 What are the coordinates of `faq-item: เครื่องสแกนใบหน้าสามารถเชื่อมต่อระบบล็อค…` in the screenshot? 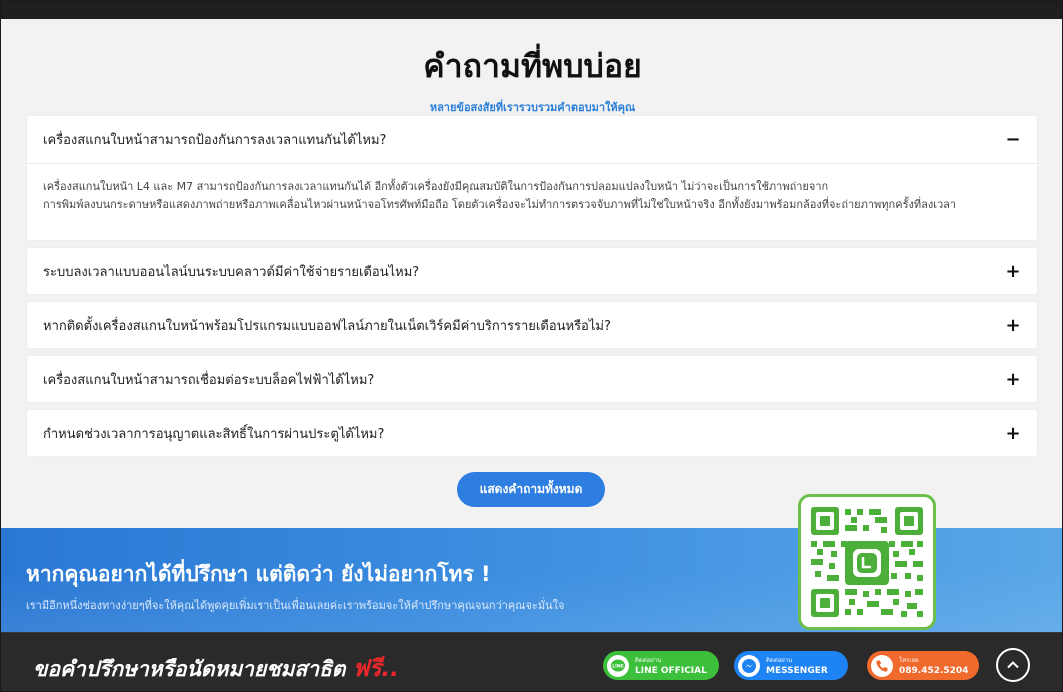 It's located at (532, 379).